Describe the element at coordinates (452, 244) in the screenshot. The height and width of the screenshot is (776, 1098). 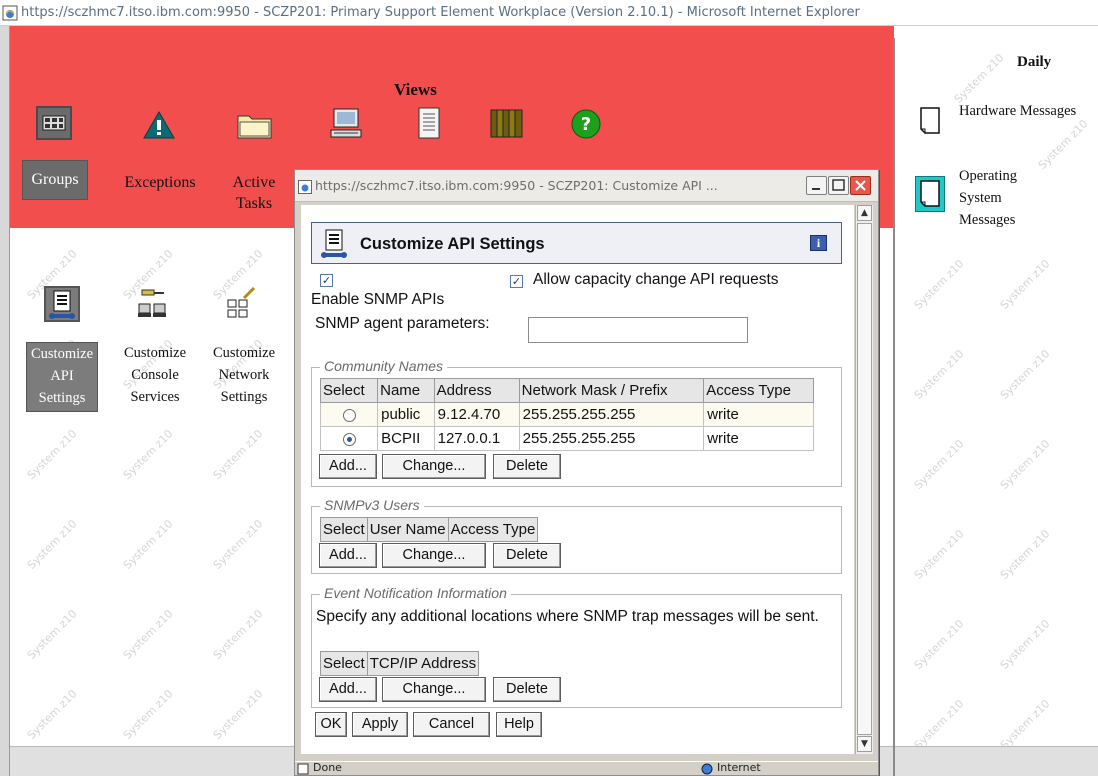
I see `dialog-header-title: Customize API Settings` at that location.